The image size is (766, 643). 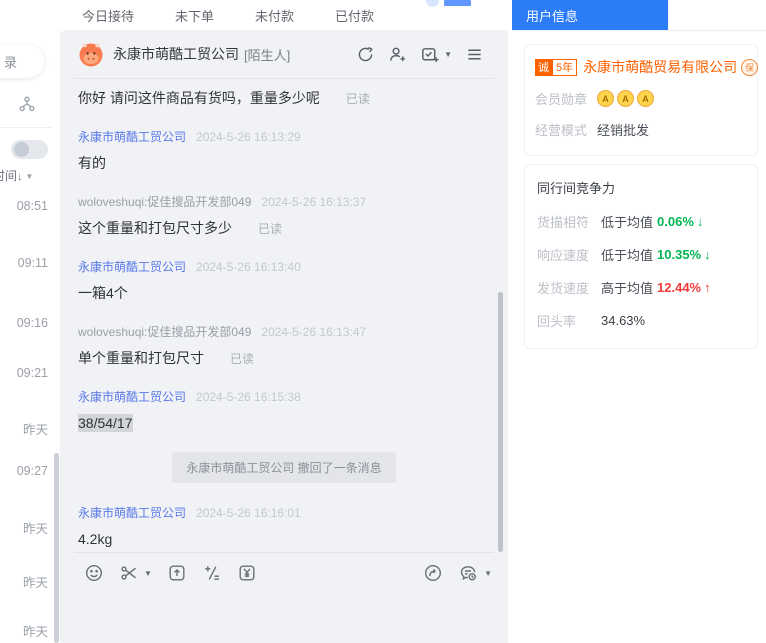 I want to click on message-toolbar: ▼ ▼, so click(x=288, y=573).